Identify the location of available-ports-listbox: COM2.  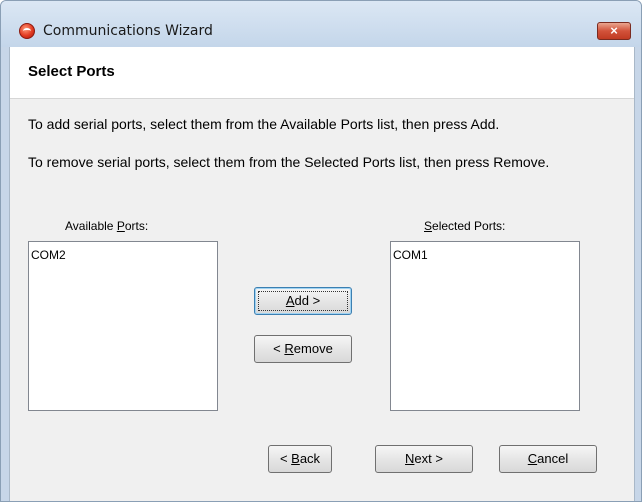
(123, 326).